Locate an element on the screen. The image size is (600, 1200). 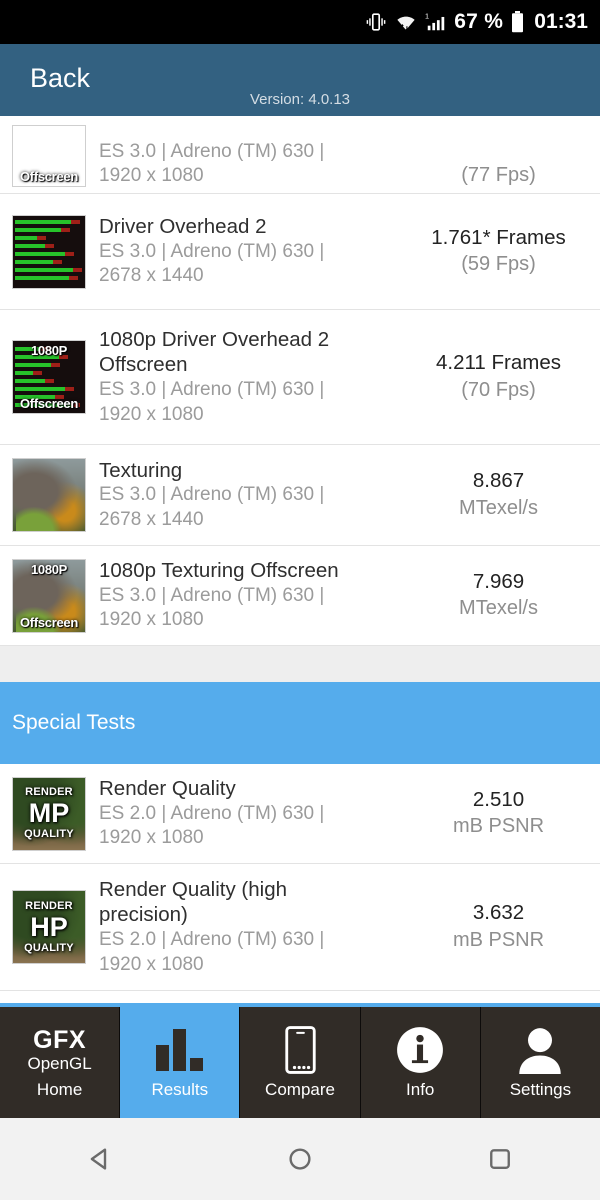
wifi-icon is located at coordinates (406, 22).